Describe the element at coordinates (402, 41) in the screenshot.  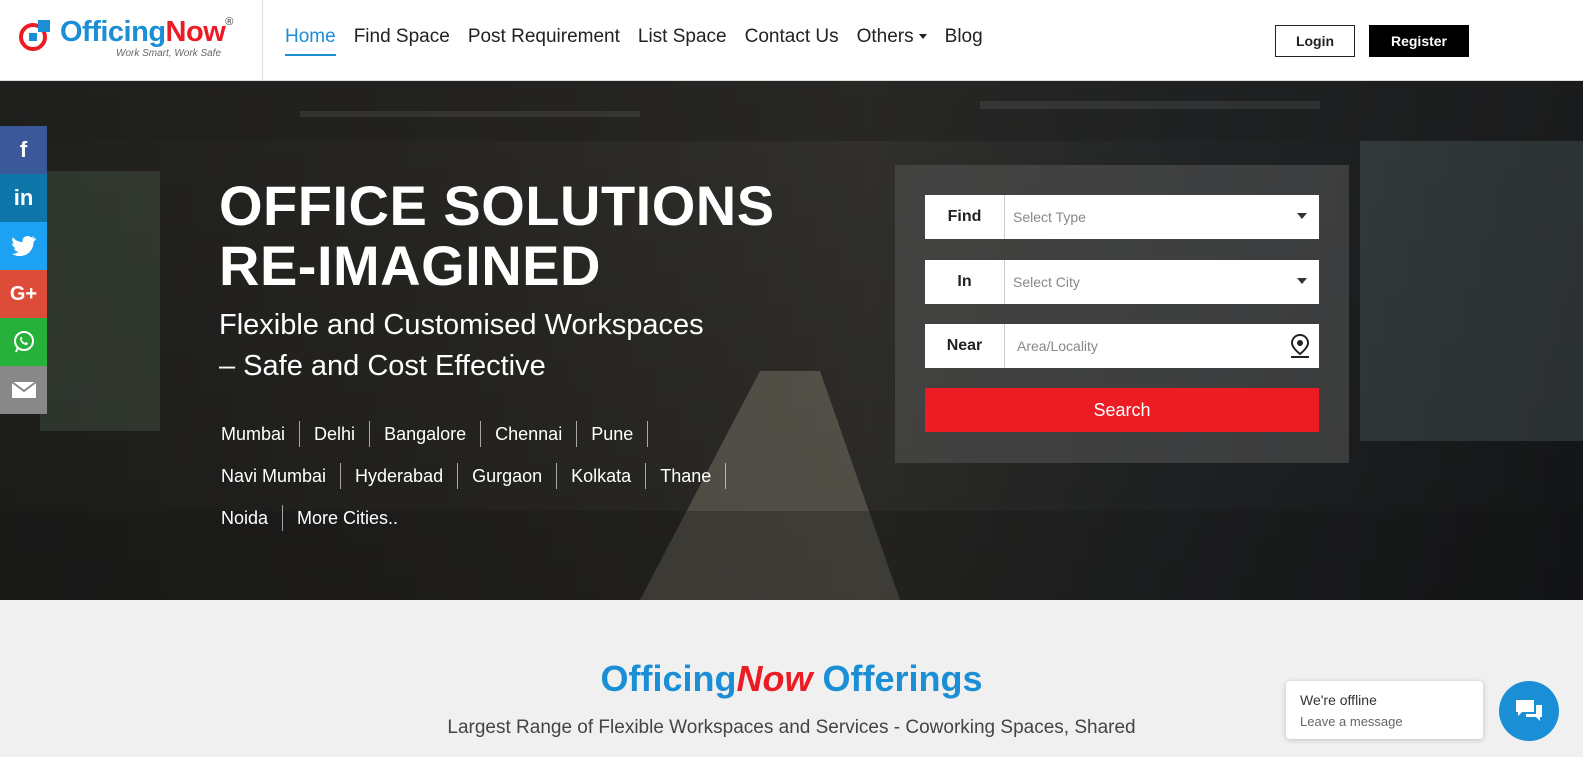
I see `nav-find-space: Find Space` at that location.